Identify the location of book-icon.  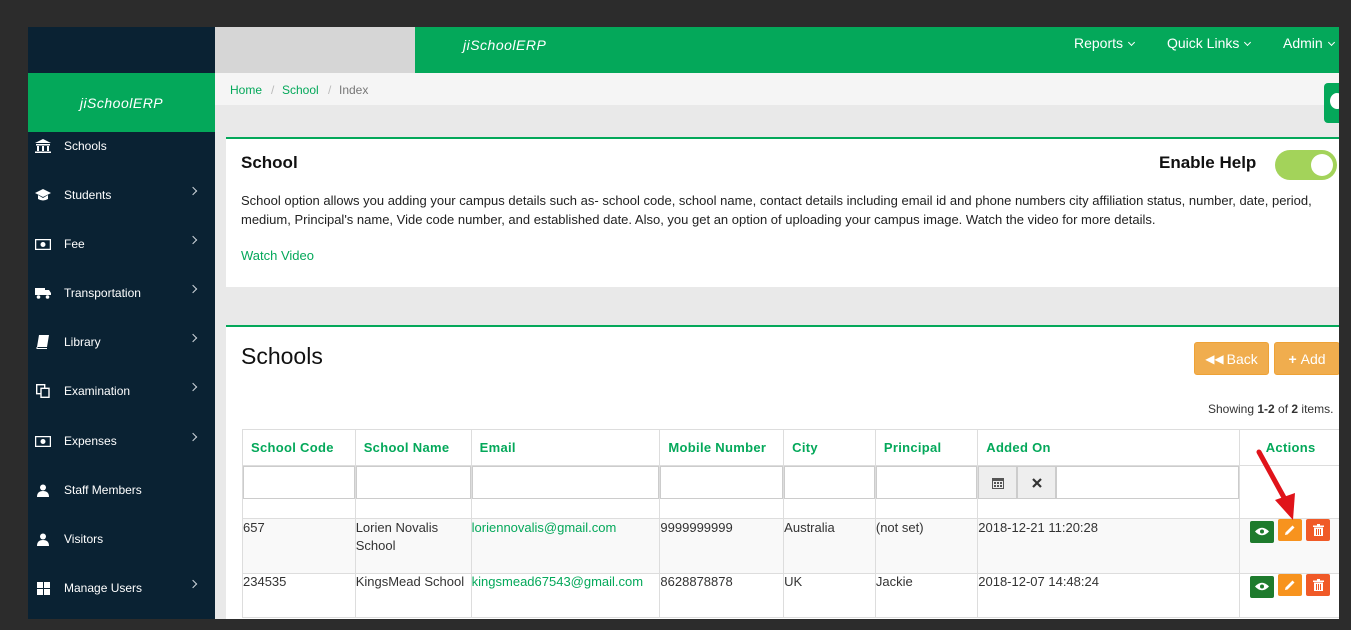
(43, 342).